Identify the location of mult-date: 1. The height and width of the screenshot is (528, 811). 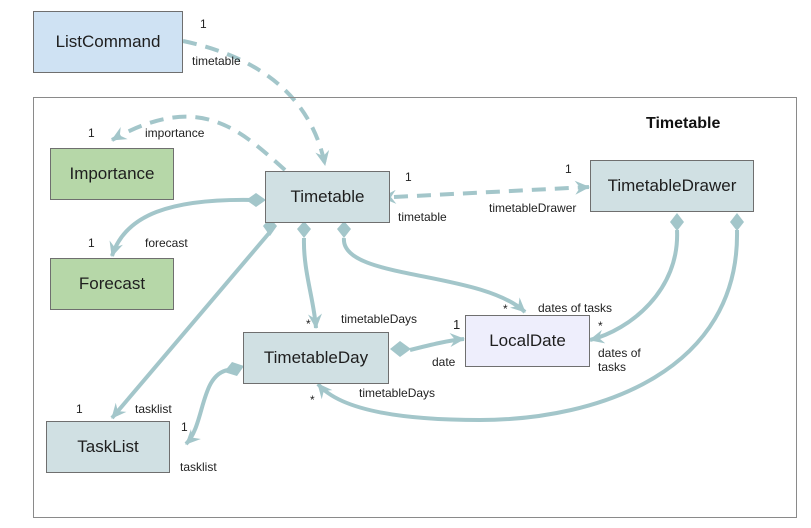
(457, 324).